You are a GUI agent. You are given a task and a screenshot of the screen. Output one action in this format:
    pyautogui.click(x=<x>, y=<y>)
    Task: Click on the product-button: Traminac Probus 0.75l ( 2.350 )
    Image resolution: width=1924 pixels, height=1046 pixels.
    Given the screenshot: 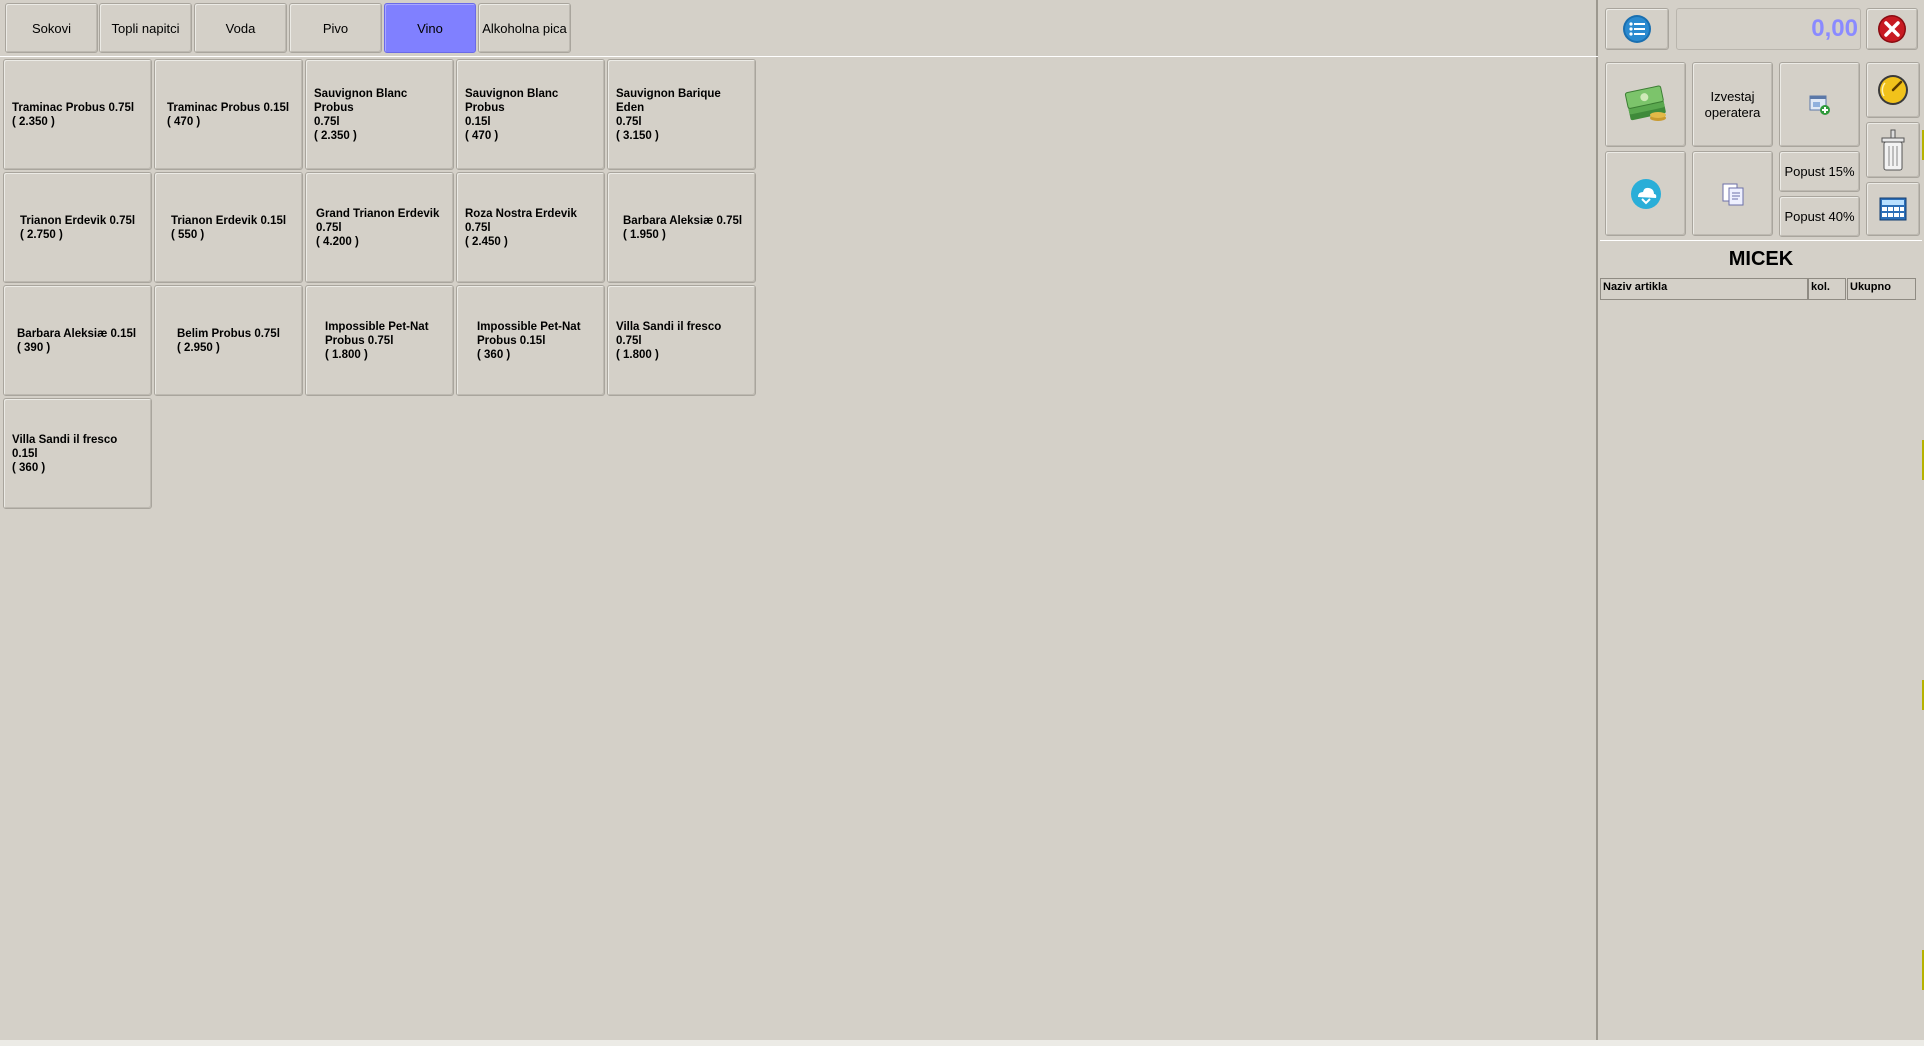 What is the action you would take?
    pyautogui.click(x=77, y=114)
    